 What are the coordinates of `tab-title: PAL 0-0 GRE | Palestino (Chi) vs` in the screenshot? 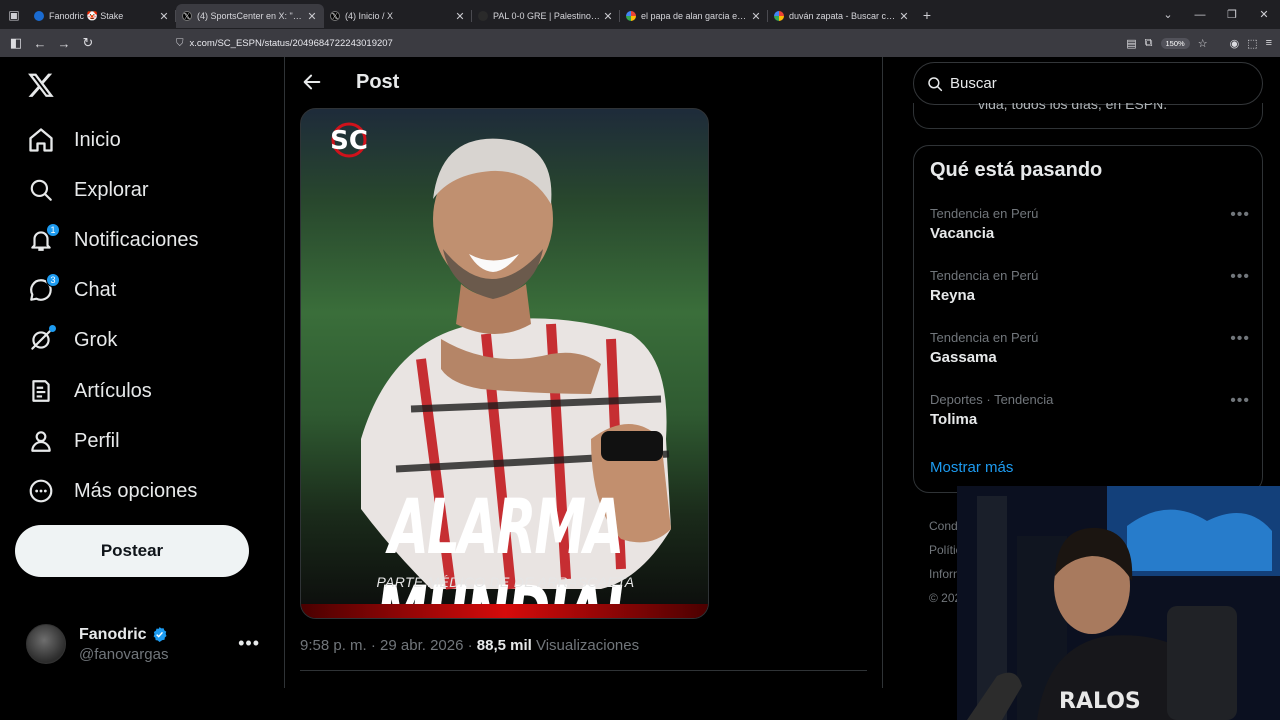 It's located at (547, 16).